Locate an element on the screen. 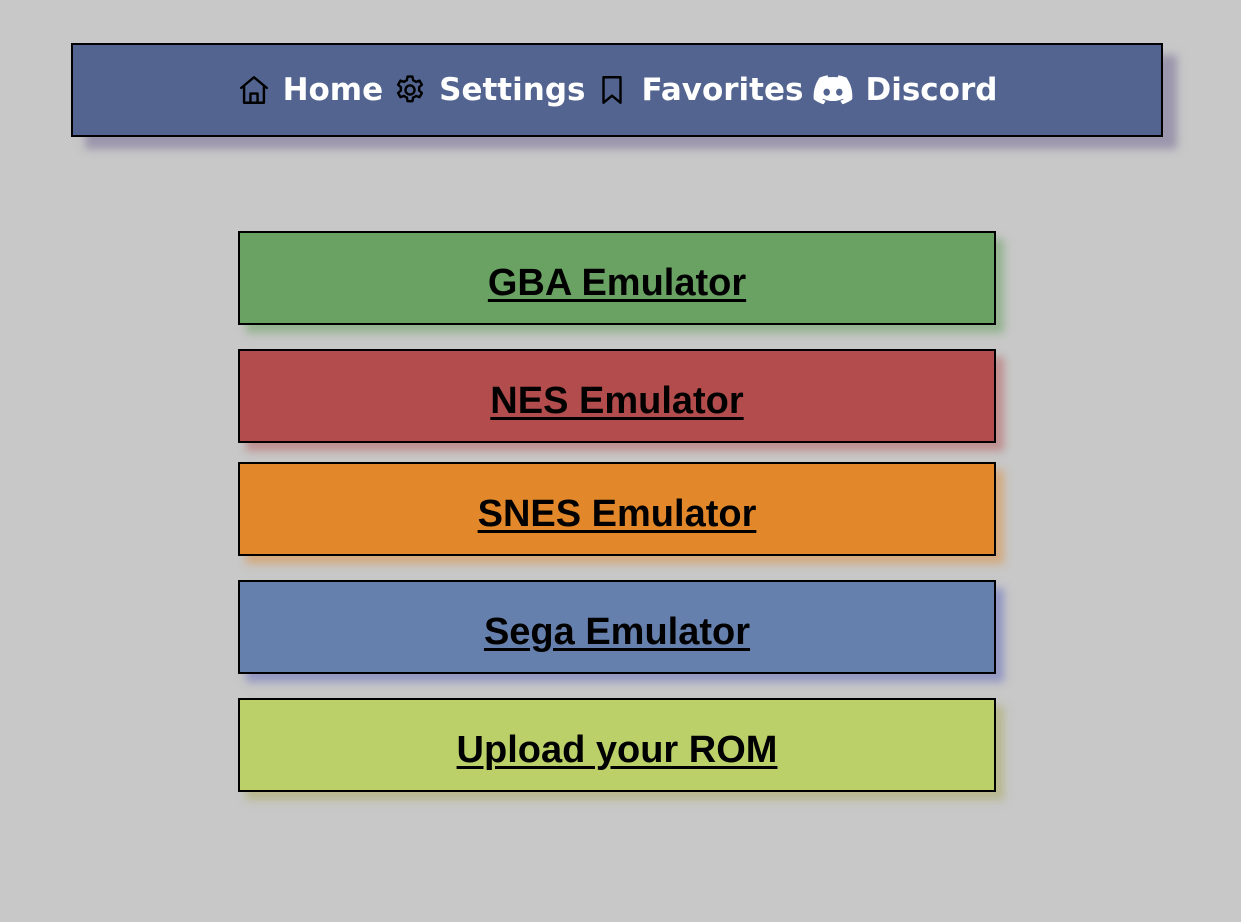  top-navbar: Home Settings Favorites Discord is located at coordinates (617, 90).